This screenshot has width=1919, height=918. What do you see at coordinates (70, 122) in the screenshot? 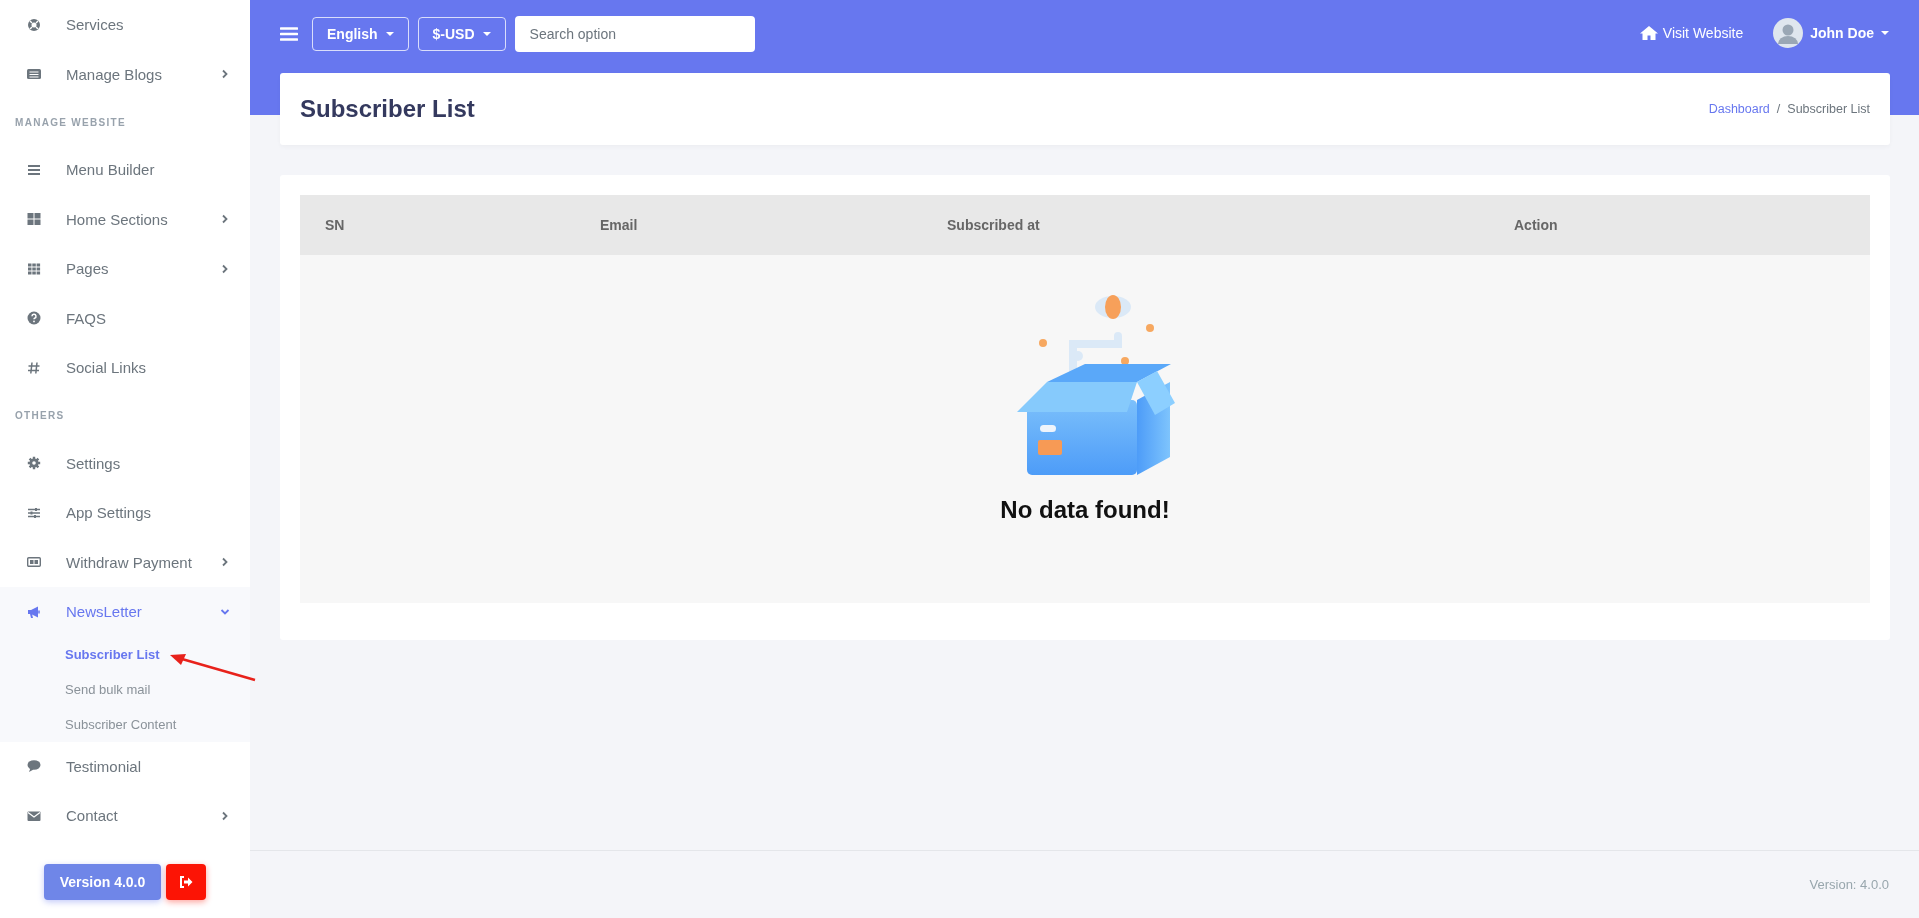
I see `sidebar-section-title: MANAGE WEBSITE` at bounding box center [70, 122].